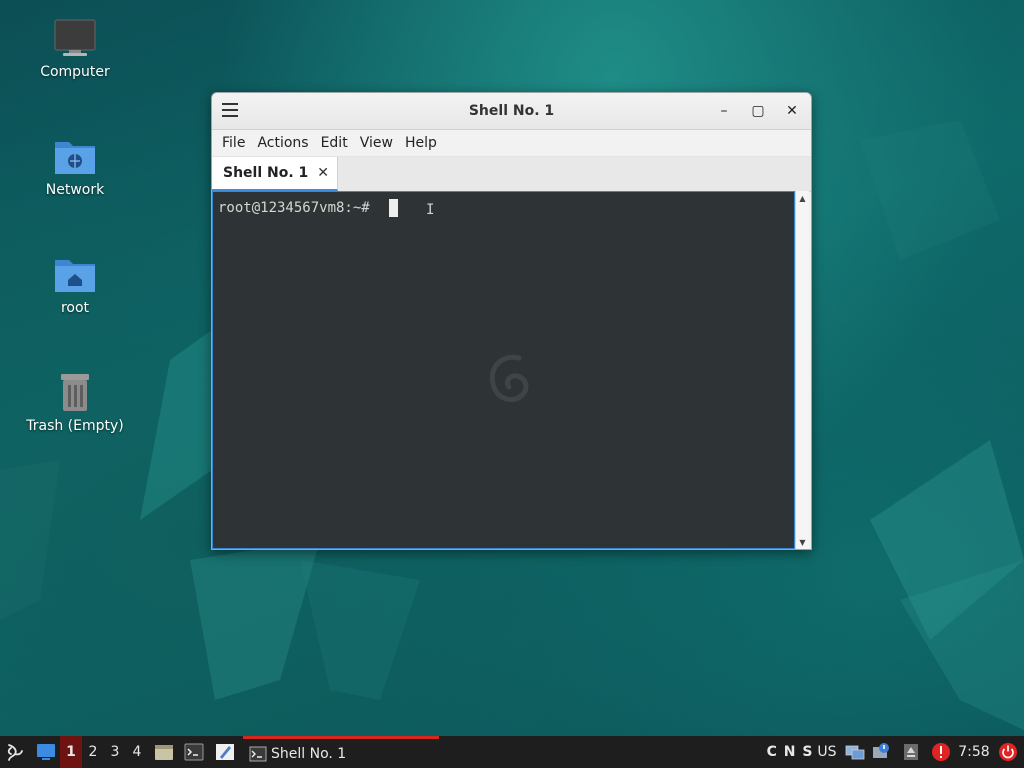  I want to click on computer-icon, so click(75, 37).